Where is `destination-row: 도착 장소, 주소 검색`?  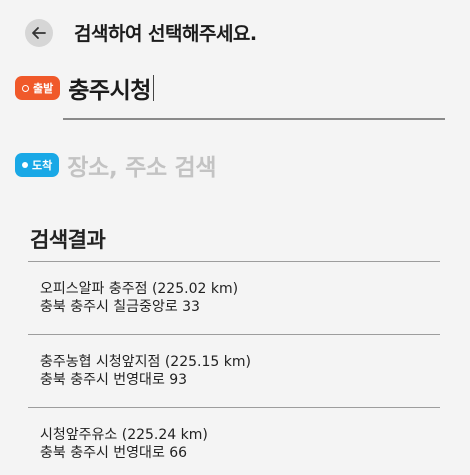
destination-row: 도착 장소, 주소 검색 is located at coordinates (116, 165).